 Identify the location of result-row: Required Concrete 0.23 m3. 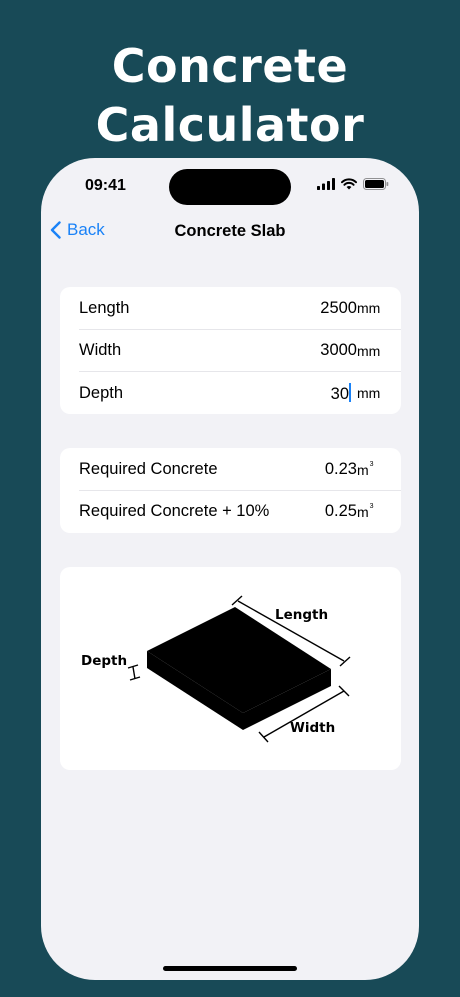
(230, 469).